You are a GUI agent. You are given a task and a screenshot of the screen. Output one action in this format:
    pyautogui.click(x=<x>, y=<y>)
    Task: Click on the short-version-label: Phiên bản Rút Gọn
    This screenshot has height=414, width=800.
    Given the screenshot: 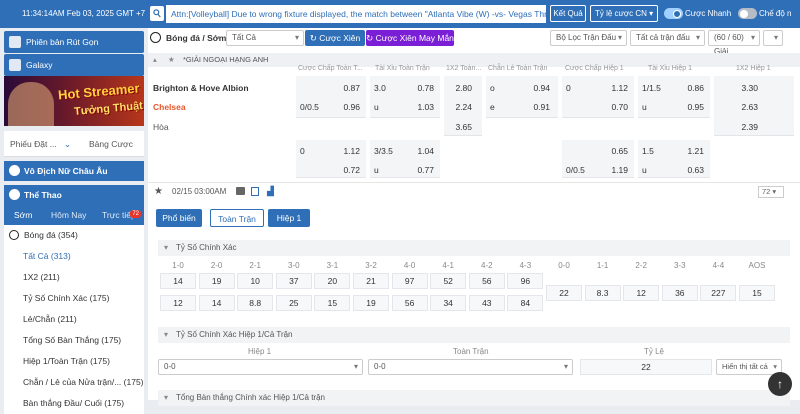 What is the action you would take?
    pyautogui.click(x=62, y=42)
    